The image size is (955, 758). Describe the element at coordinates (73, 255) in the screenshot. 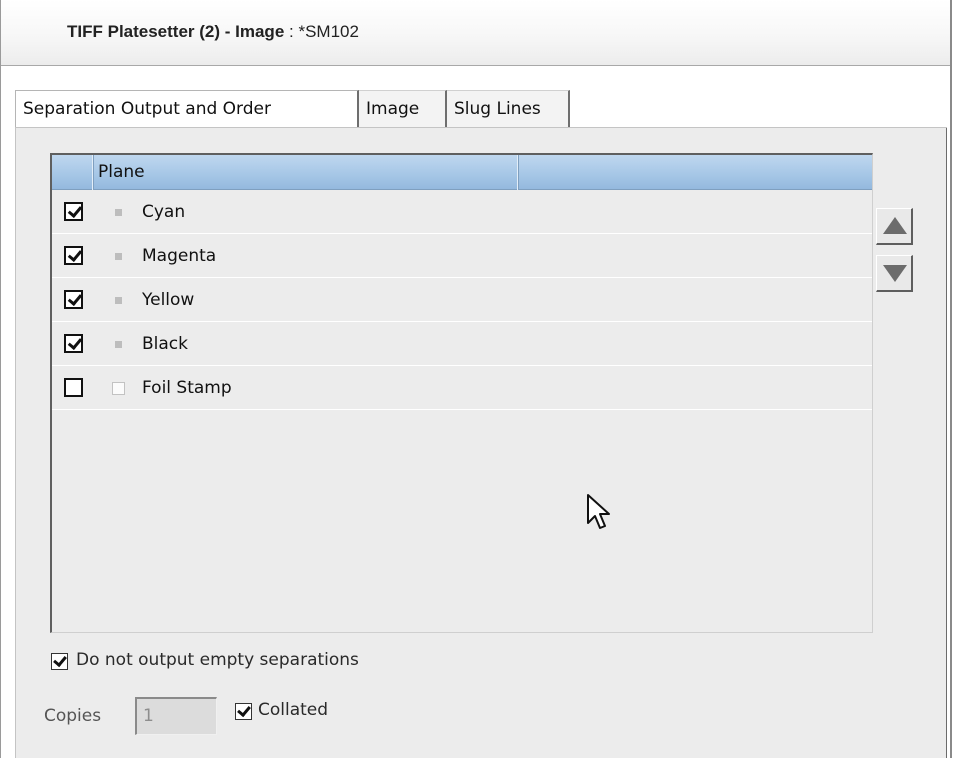

I see `plane-checkbox-magenta` at that location.